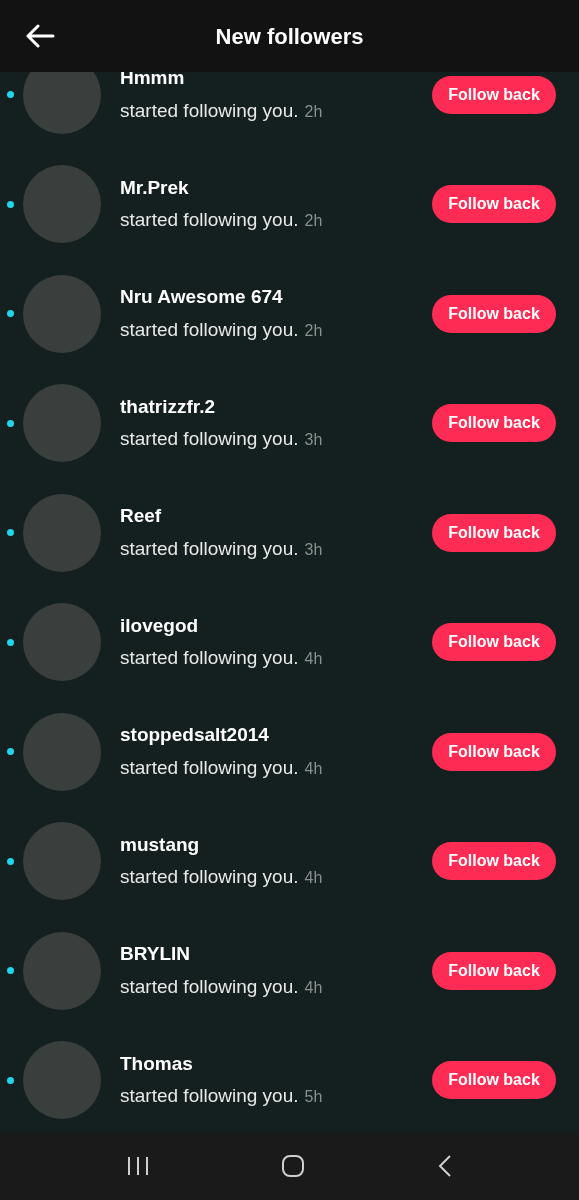 Image resolution: width=579 pixels, height=1200 pixels. Describe the element at coordinates (313, 1097) in the screenshot. I see `time-ago: 5h` at that location.